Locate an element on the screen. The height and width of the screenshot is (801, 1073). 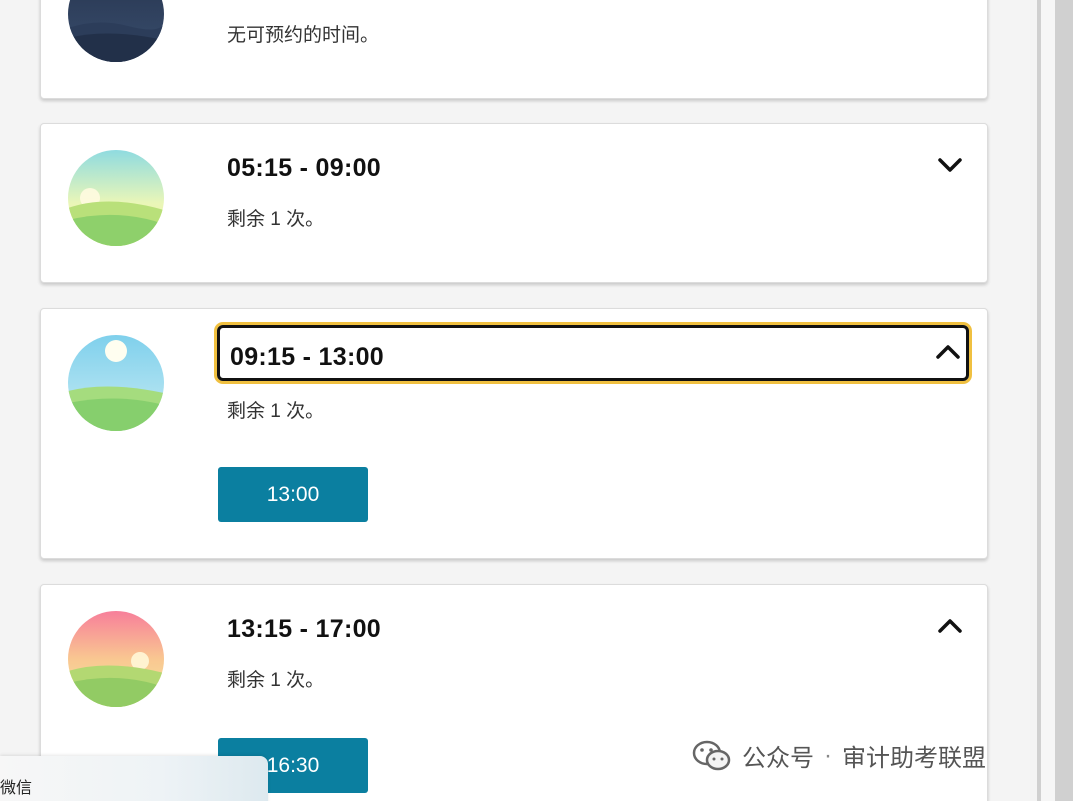
wechat-popup: 微信 is located at coordinates (134, 778).